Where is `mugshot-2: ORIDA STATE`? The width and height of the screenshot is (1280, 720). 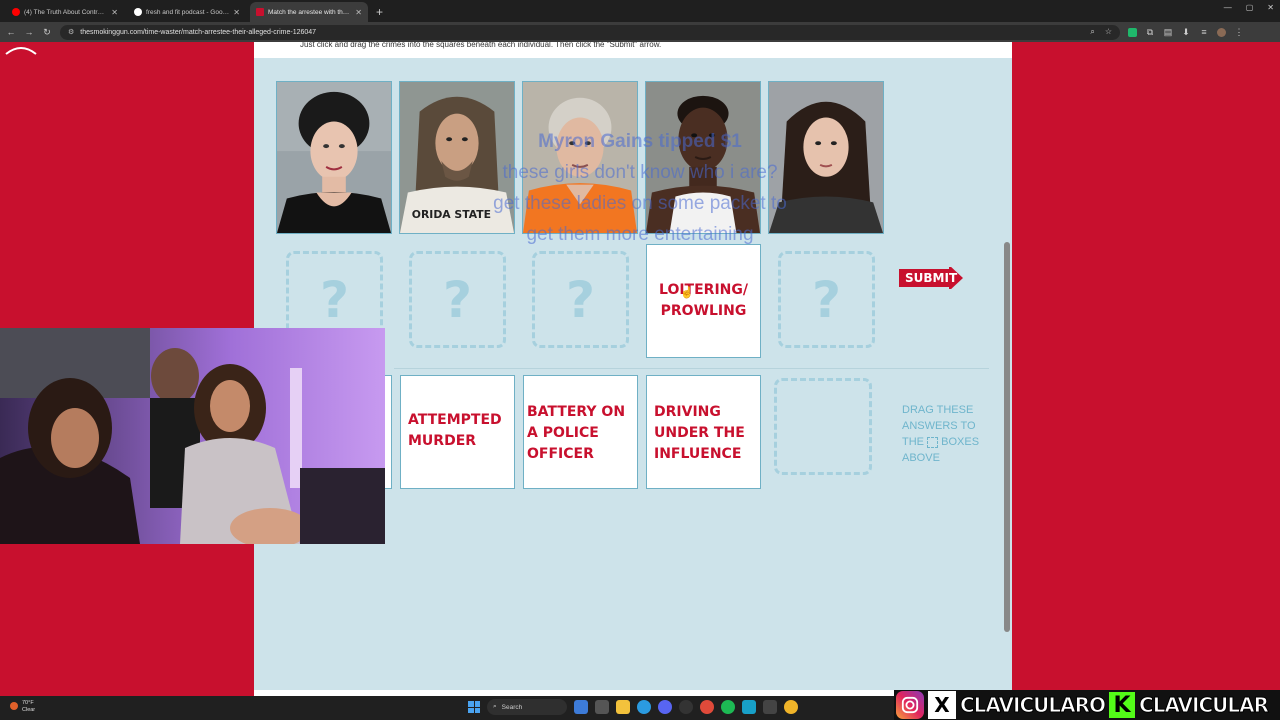
mugshot-2: ORIDA STATE is located at coordinates (457, 157).